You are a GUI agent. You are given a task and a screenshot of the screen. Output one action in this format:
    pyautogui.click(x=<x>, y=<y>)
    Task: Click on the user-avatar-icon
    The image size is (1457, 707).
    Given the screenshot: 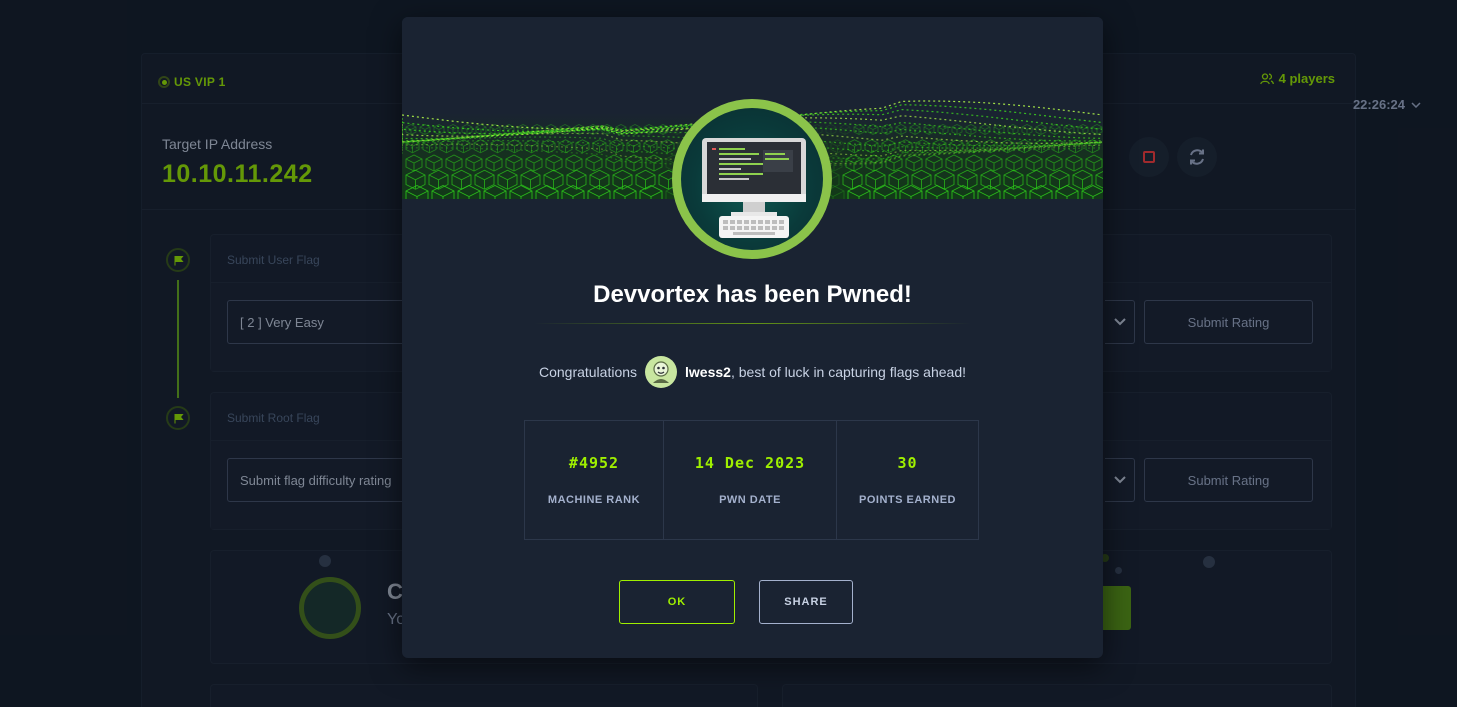 What is the action you would take?
    pyautogui.click(x=661, y=372)
    